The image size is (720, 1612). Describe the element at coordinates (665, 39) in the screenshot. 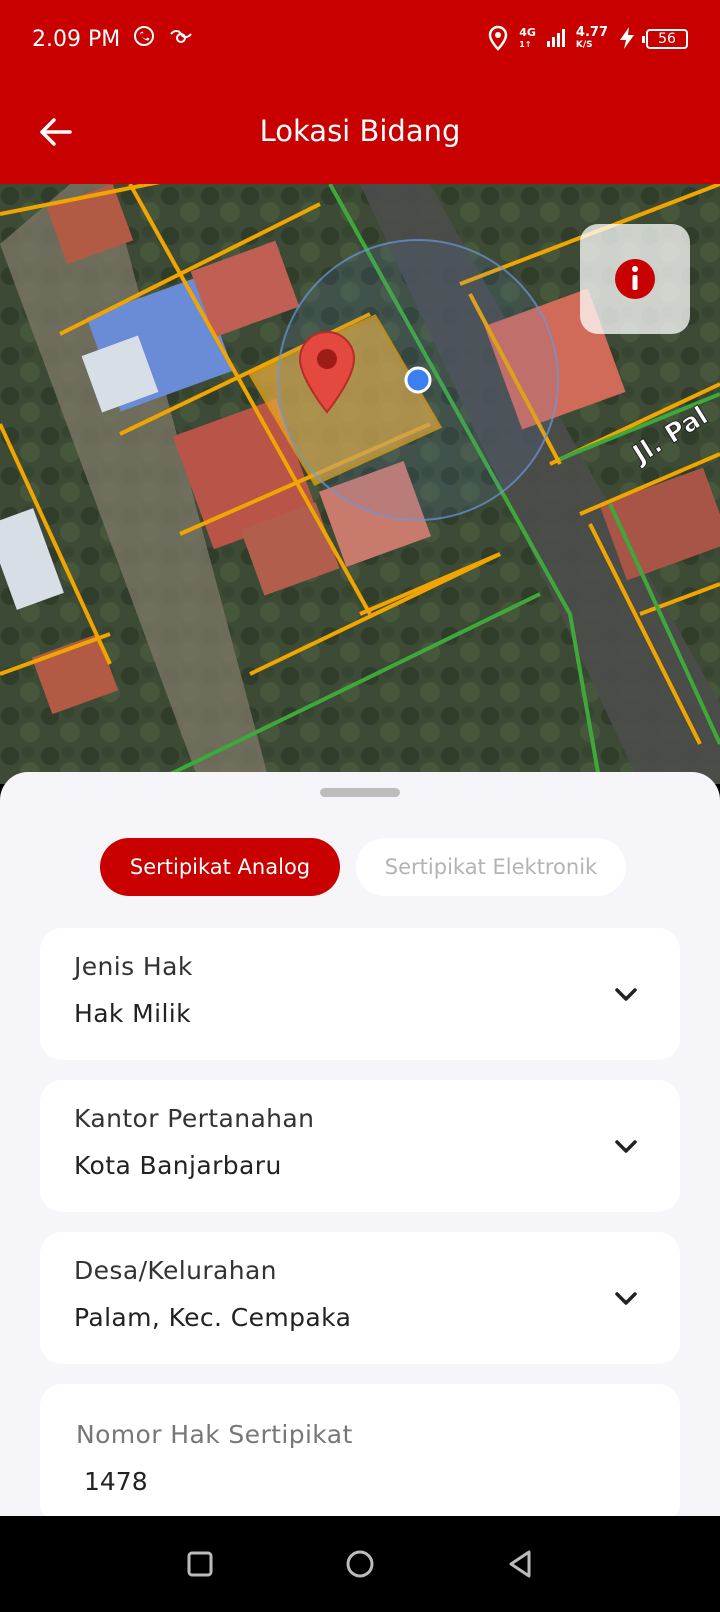

I see `battery-indicator: 56` at that location.